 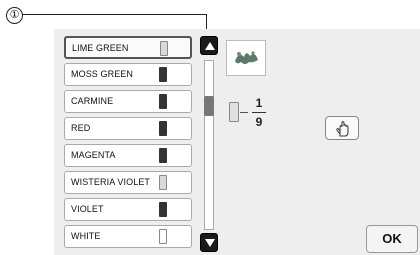 I want to click on scroll-up-button, so click(x=209, y=45).